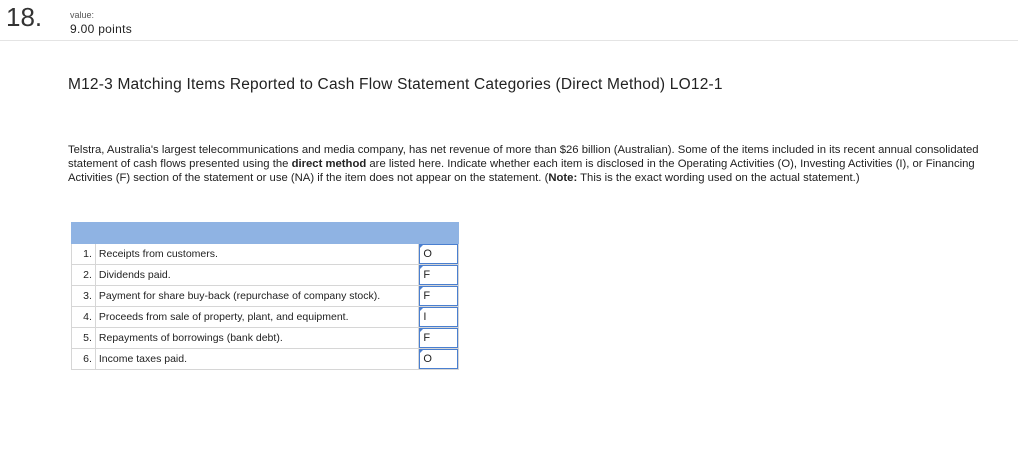 This screenshot has height=466, width=1024. Describe the element at coordinates (257, 275) in the screenshot. I see `item-description: Dividends paid.` at that location.